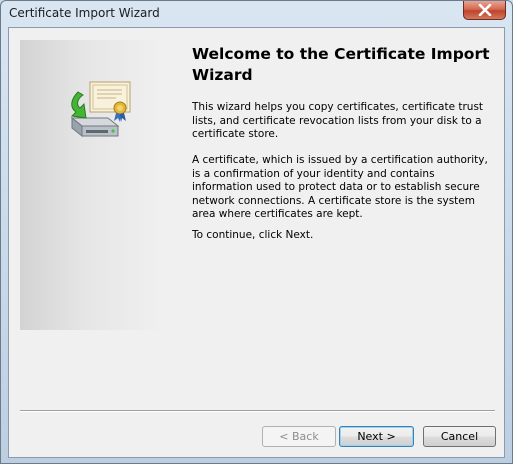 The height and width of the screenshot is (464, 513). Describe the element at coordinates (459, 436) in the screenshot. I see `cancel-button: Cancel` at that location.